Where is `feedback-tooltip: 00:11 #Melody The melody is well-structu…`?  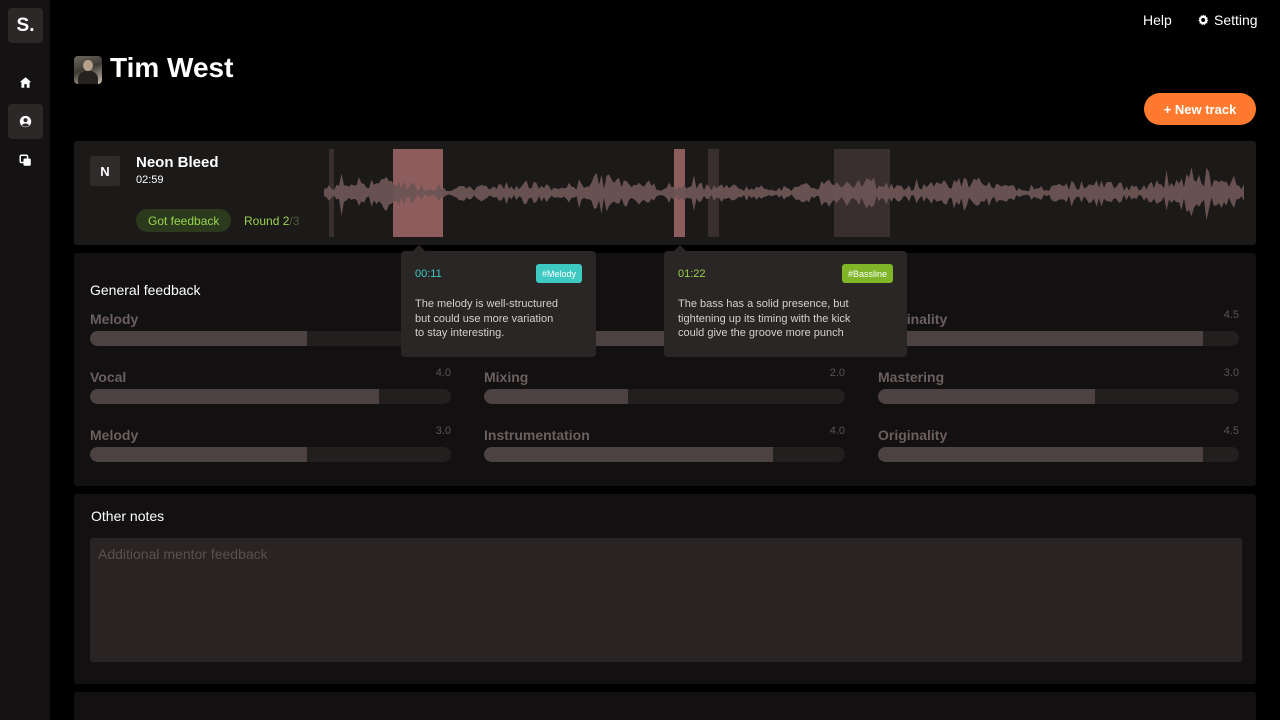
feedback-tooltip: 00:11 #Melody The melody is well-structu… is located at coordinates (498, 301).